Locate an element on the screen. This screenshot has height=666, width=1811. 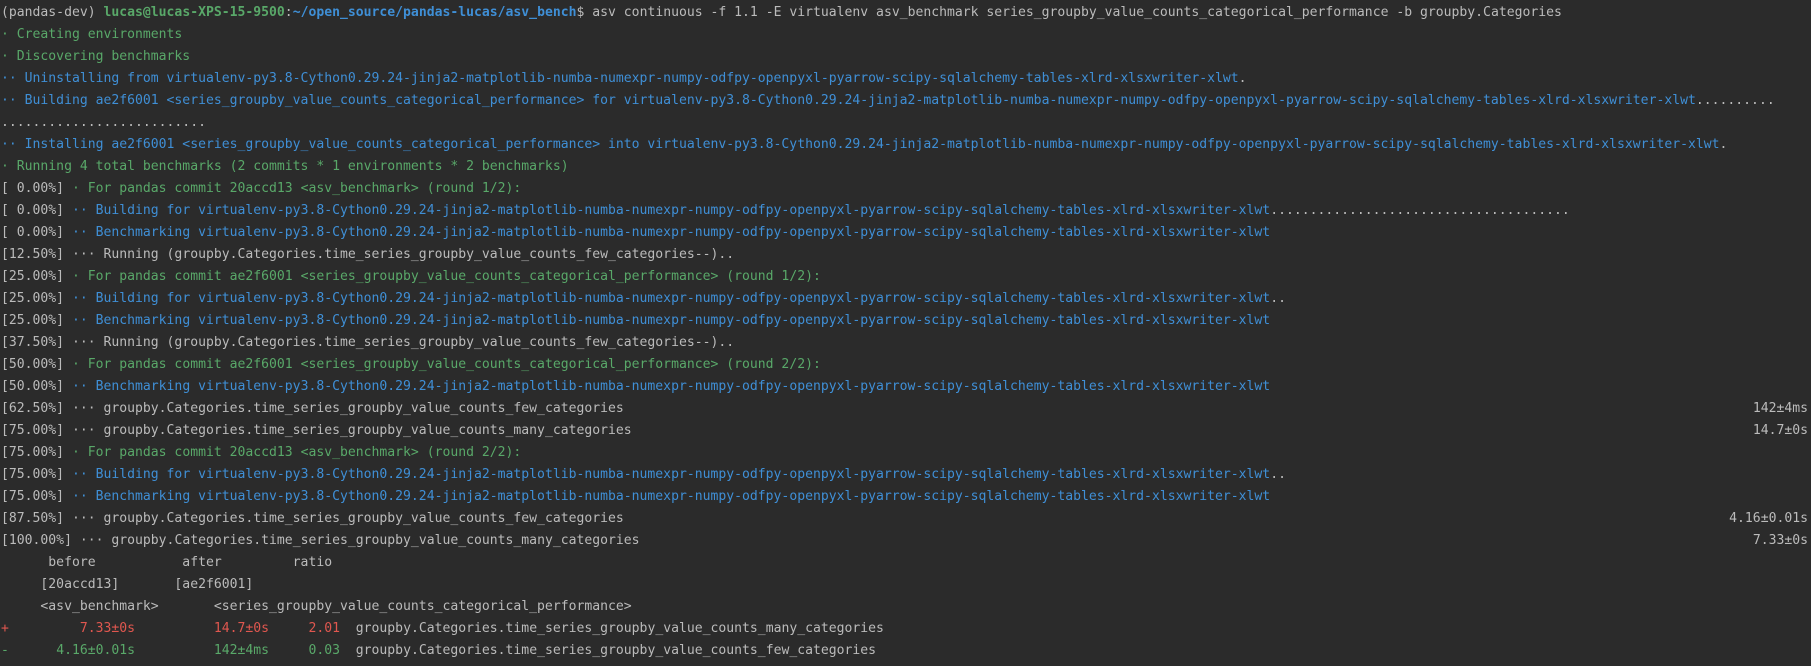
progress-percent: [100.00%] is located at coordinates (40, 540).